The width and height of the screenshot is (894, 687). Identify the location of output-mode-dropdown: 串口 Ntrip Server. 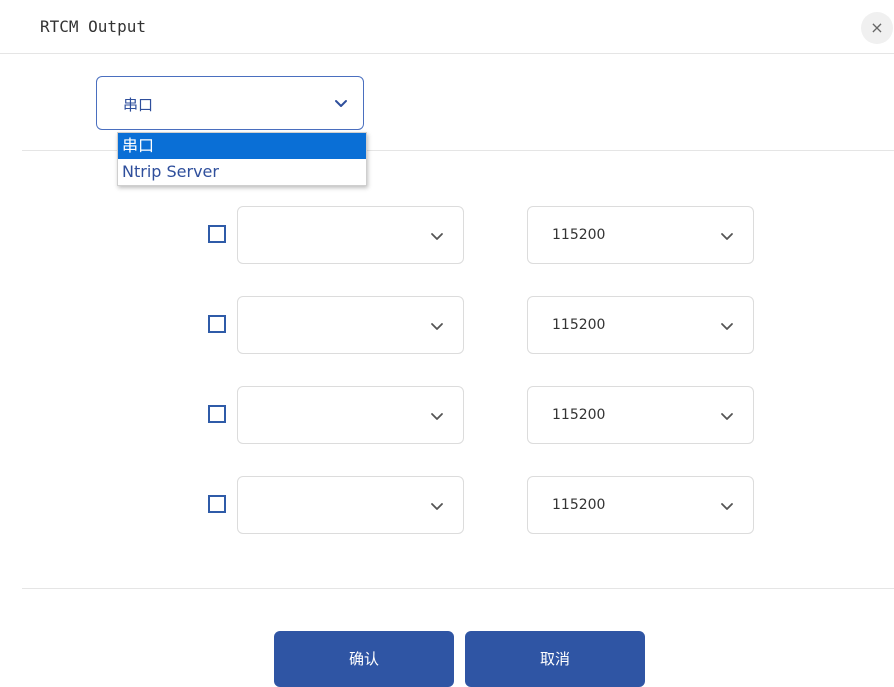
(242, 159).